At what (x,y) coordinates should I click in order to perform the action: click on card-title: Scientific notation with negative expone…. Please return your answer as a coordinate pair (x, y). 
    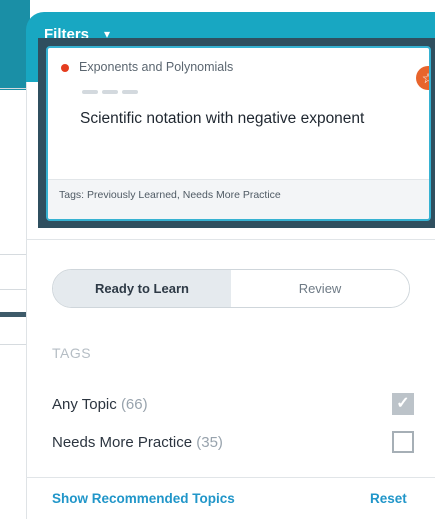
    Looking at the image, I should click on (222, 118).